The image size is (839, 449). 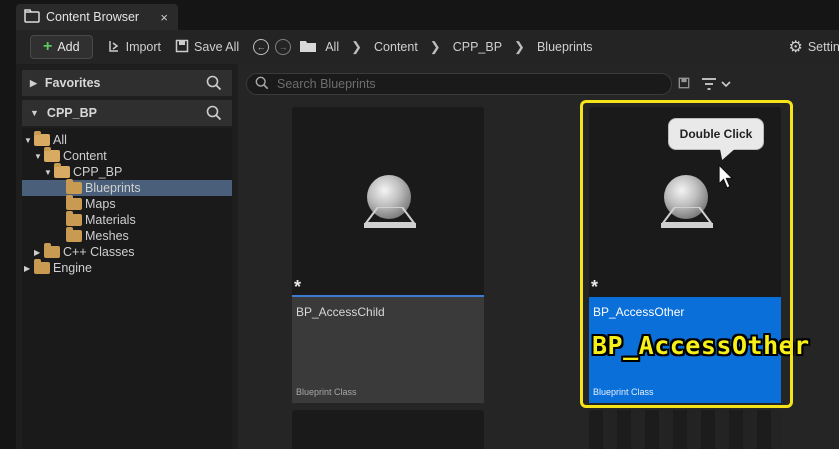 What do you see at coordinates (85, 156) in the screenshot?
I see `tree-item-label: Content` at bounding box center [85, 156].